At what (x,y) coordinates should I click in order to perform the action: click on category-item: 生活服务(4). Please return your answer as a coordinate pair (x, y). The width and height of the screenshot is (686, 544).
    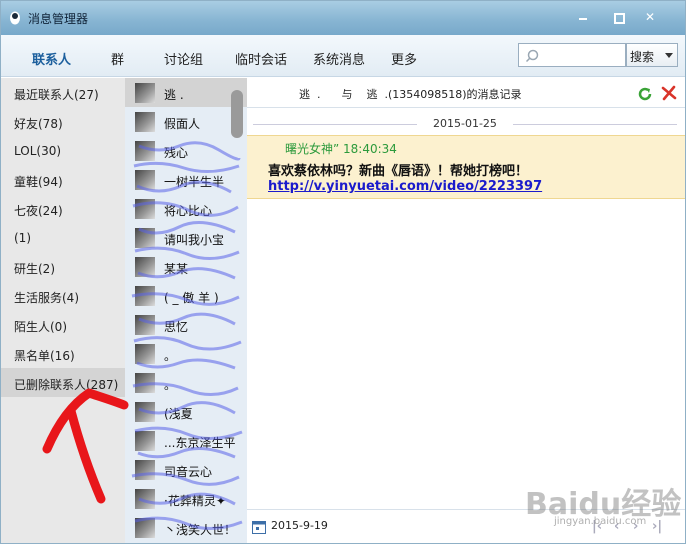
    Looking at the image, I should click on (63, 295).